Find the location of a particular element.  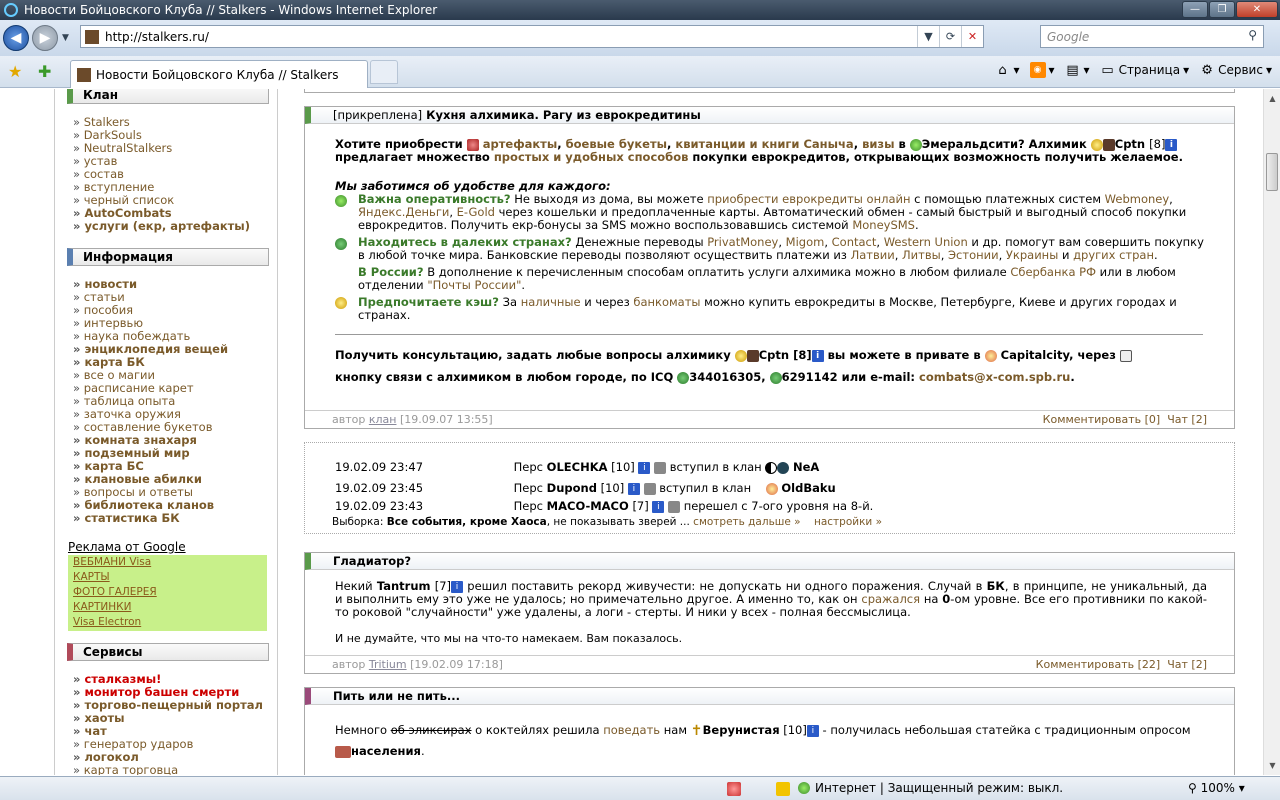

favorites-star-icon: ★ is located at coordinates (15, 71).